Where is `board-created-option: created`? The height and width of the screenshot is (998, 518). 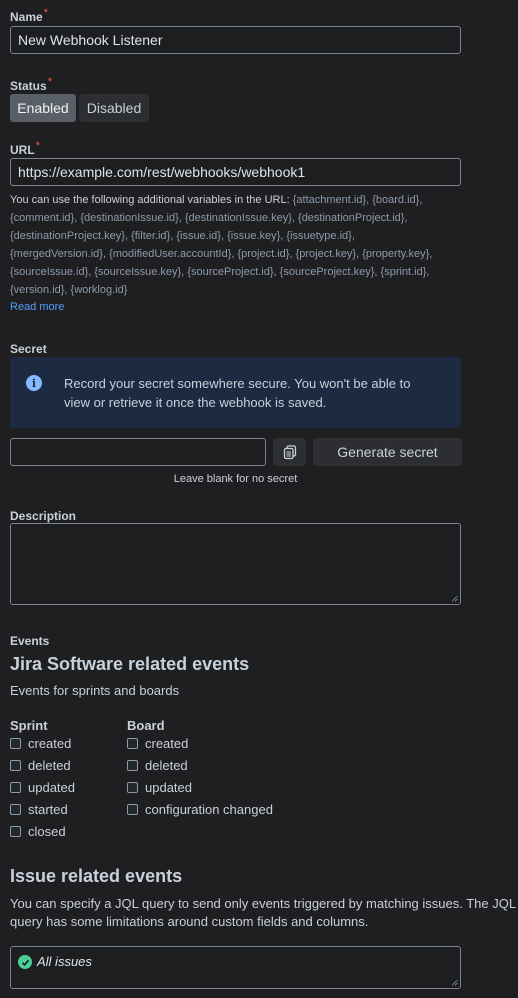 board-created-option: created is located at coordinates (200, 743).